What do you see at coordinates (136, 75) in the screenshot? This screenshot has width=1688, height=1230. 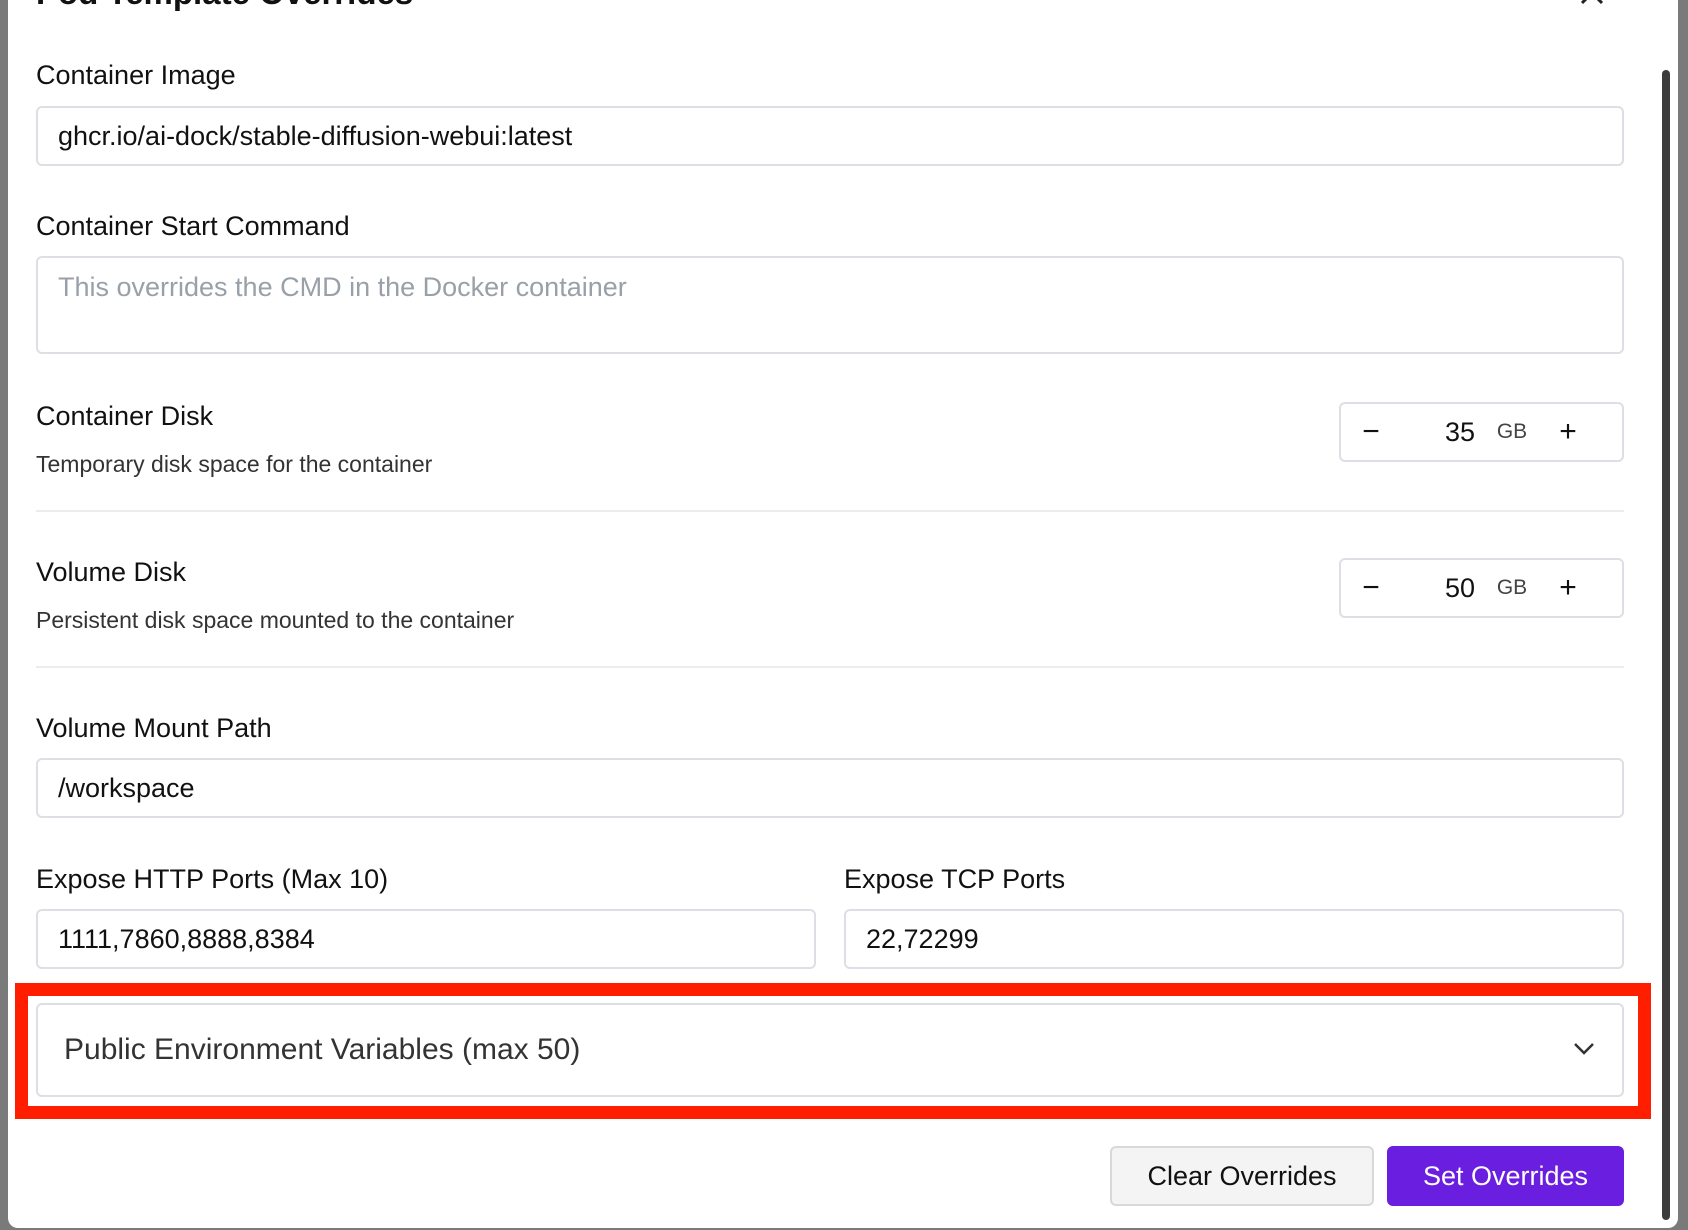 I see `container-image-label: Container Image` at bounding box center [136, 75].